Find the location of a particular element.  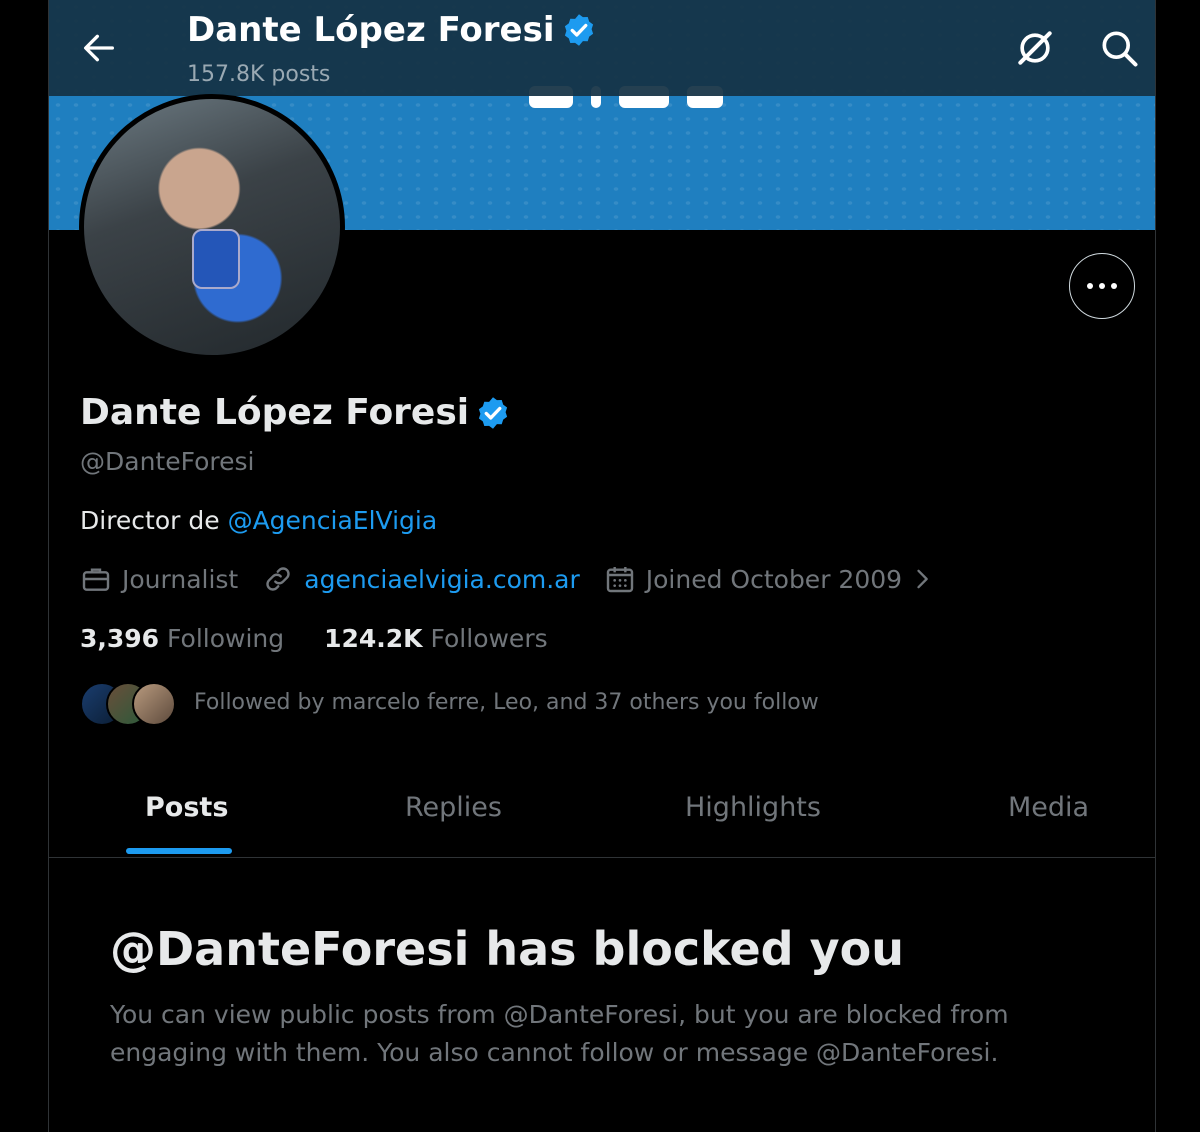

back-arrow-icon is located at coordinates (99, 48).